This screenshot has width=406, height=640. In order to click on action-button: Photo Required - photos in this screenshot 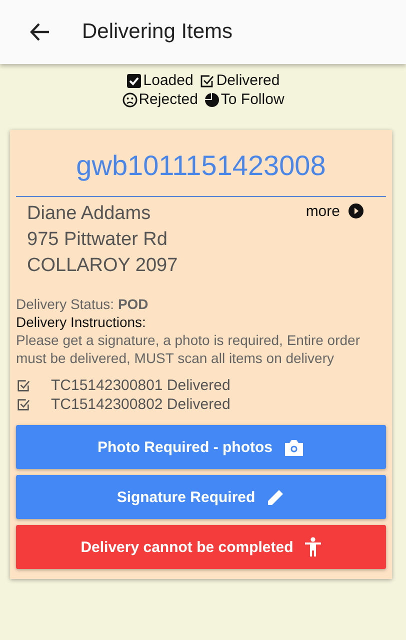, I will do `click(201, 447)`.